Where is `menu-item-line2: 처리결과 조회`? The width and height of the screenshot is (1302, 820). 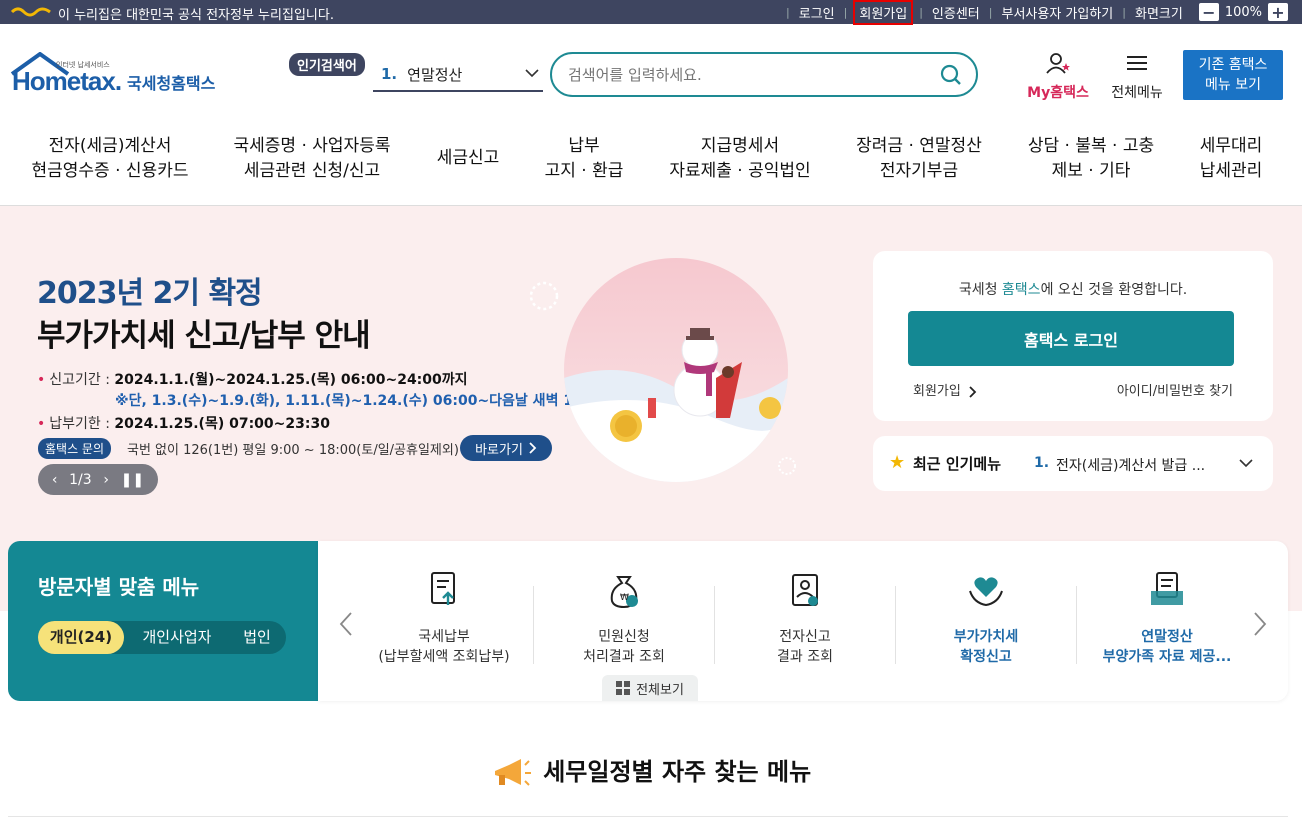
menu-item-line2: 처리결과 조회 is located at coordinates (624, 657).